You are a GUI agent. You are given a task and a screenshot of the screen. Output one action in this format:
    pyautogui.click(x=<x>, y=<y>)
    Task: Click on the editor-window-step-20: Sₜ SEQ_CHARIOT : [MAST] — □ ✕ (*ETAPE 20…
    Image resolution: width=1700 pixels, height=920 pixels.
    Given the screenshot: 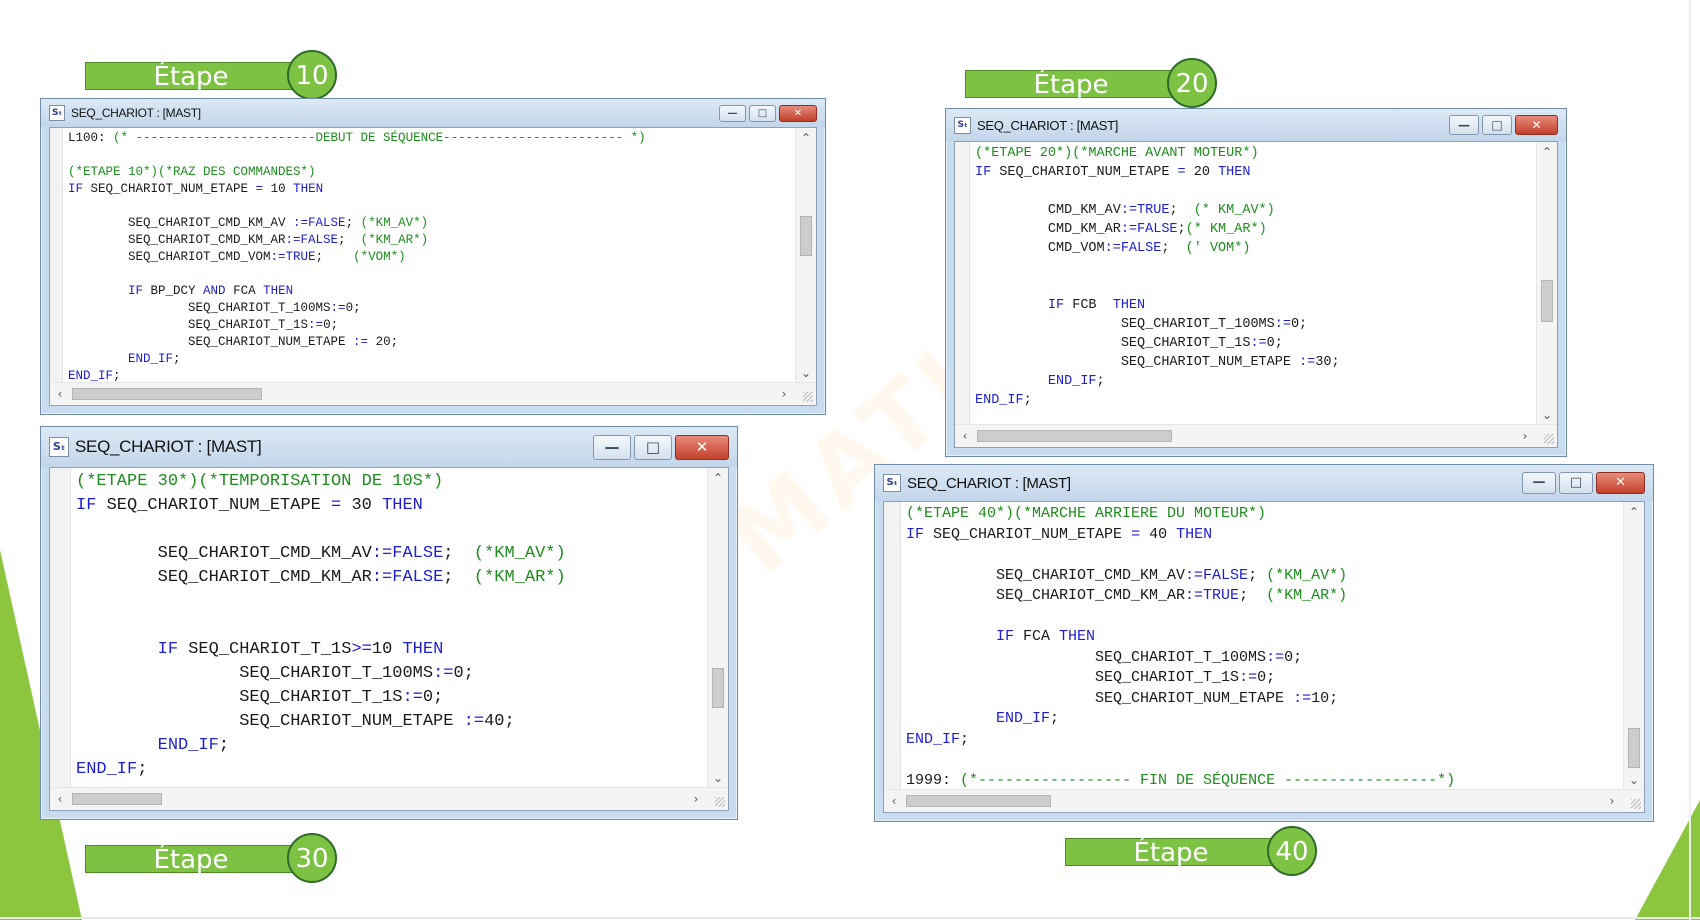 What is the action you would take?
    pyautogui.click(x=1256, y=282)
    